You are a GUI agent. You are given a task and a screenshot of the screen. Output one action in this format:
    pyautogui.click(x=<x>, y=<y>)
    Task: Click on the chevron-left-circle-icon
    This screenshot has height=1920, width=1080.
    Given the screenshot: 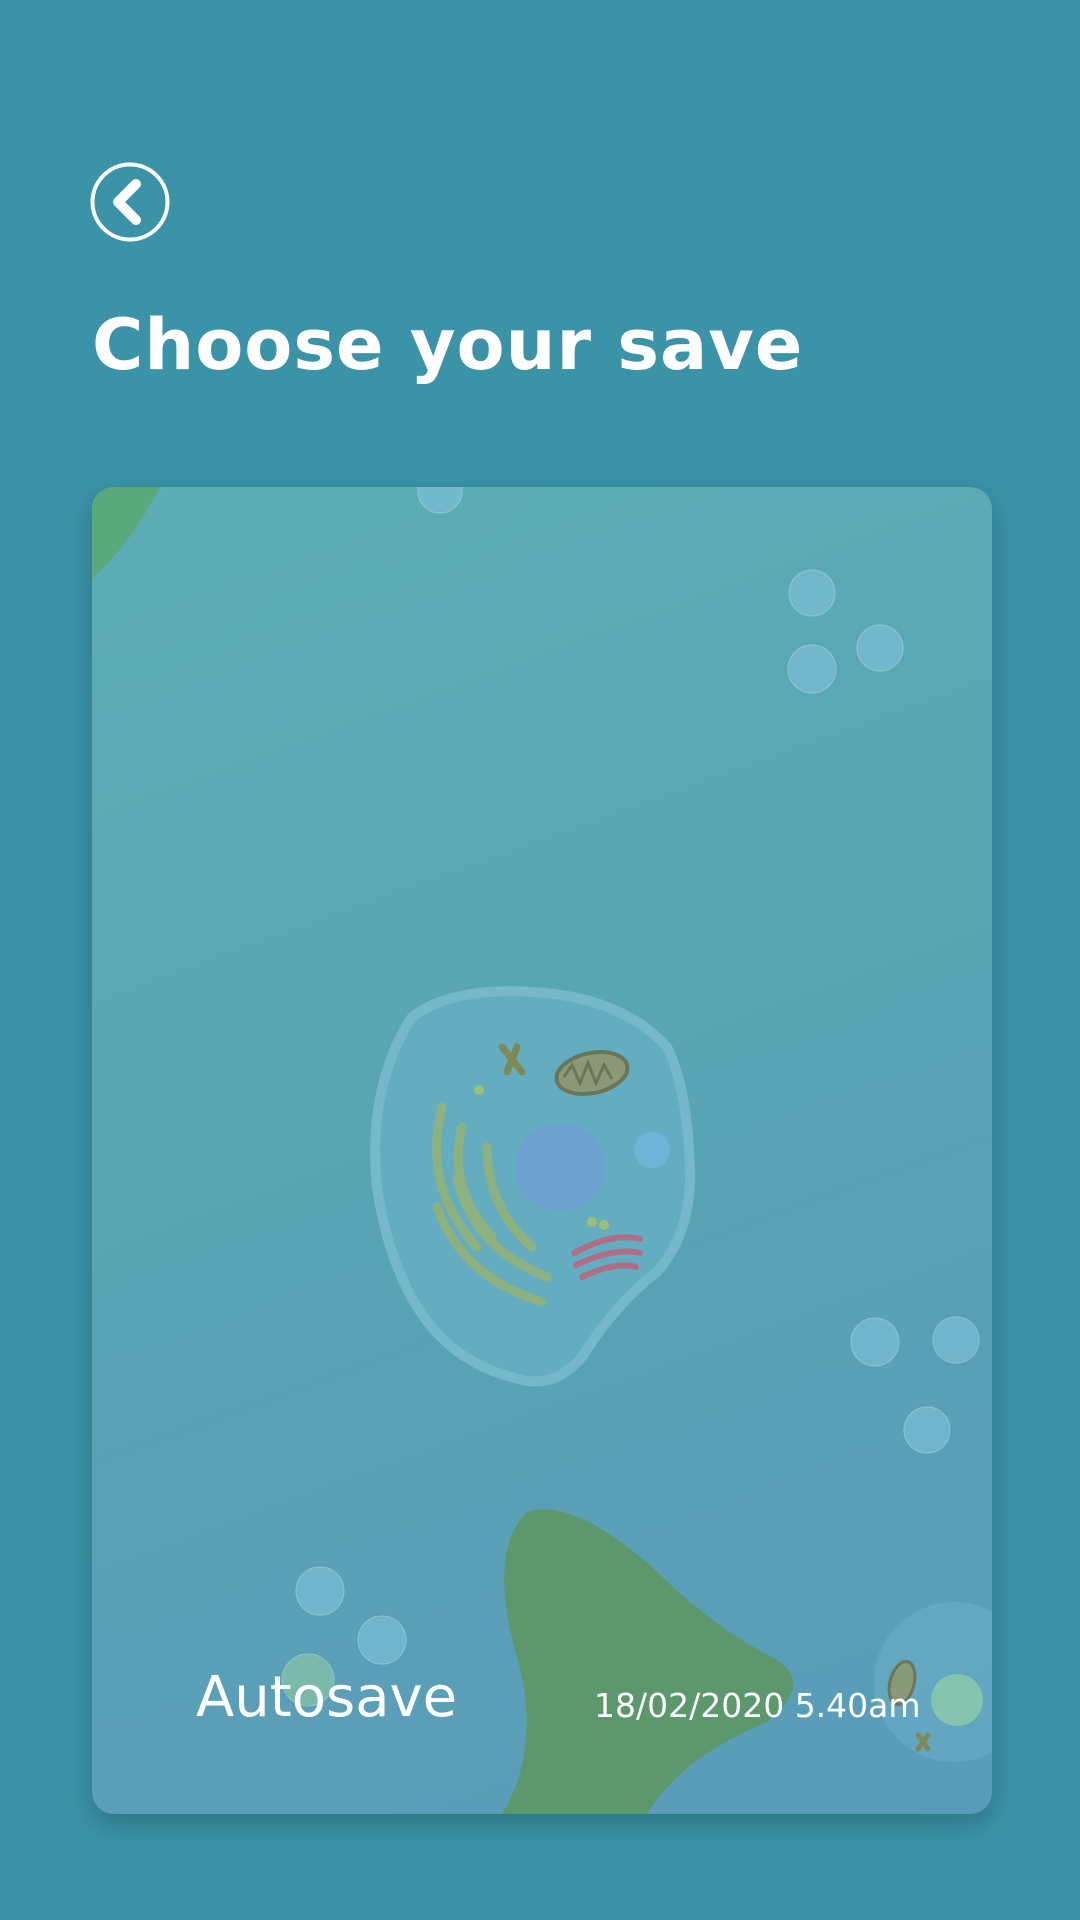 What is the action you would take?
    pyautogui.click(x=130, y=202)
    